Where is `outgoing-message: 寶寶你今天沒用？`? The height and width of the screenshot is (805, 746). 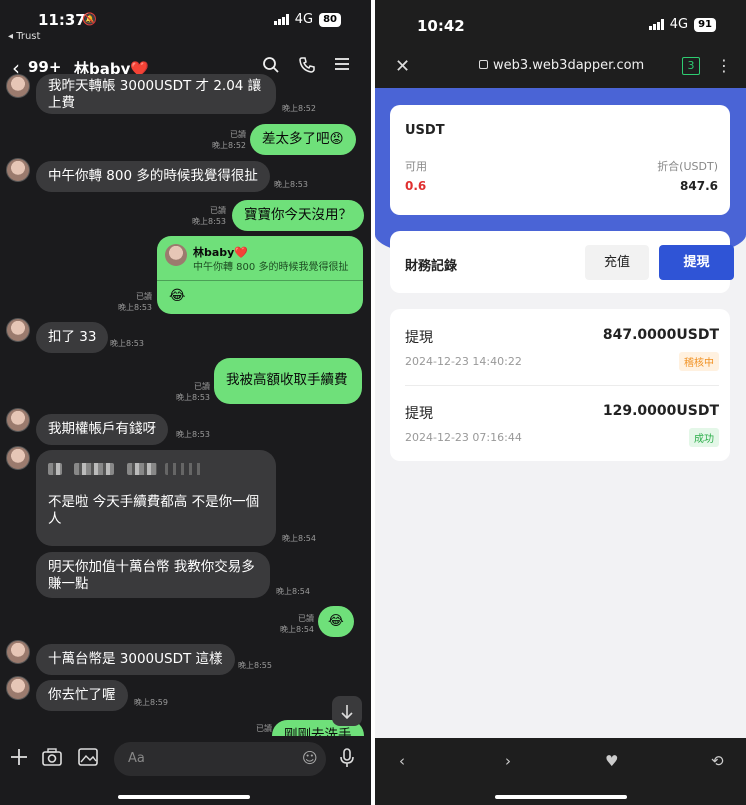 outgoing-message: 寶寶你今天沒用？ is located at coordinates (298, 215).